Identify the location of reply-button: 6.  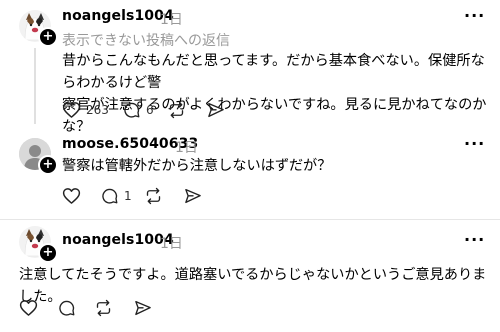
(138, 110).